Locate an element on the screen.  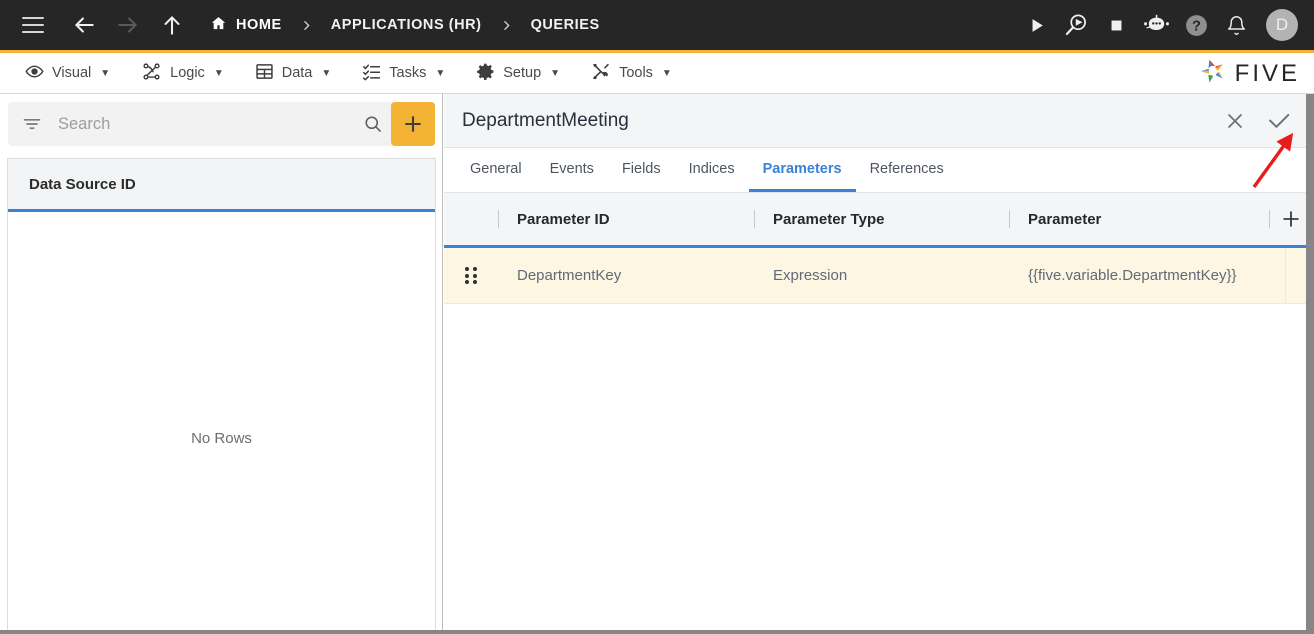
table-header-parameter-id: Parameter ID is located at coordinates (626, 219).